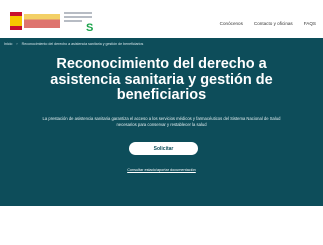 This screenshot has width=323, height=245. What do you see at coordinates (90, 28) in the screenshot?
I see `social-security-mark-icon: S` at bounding box center [90, 28].